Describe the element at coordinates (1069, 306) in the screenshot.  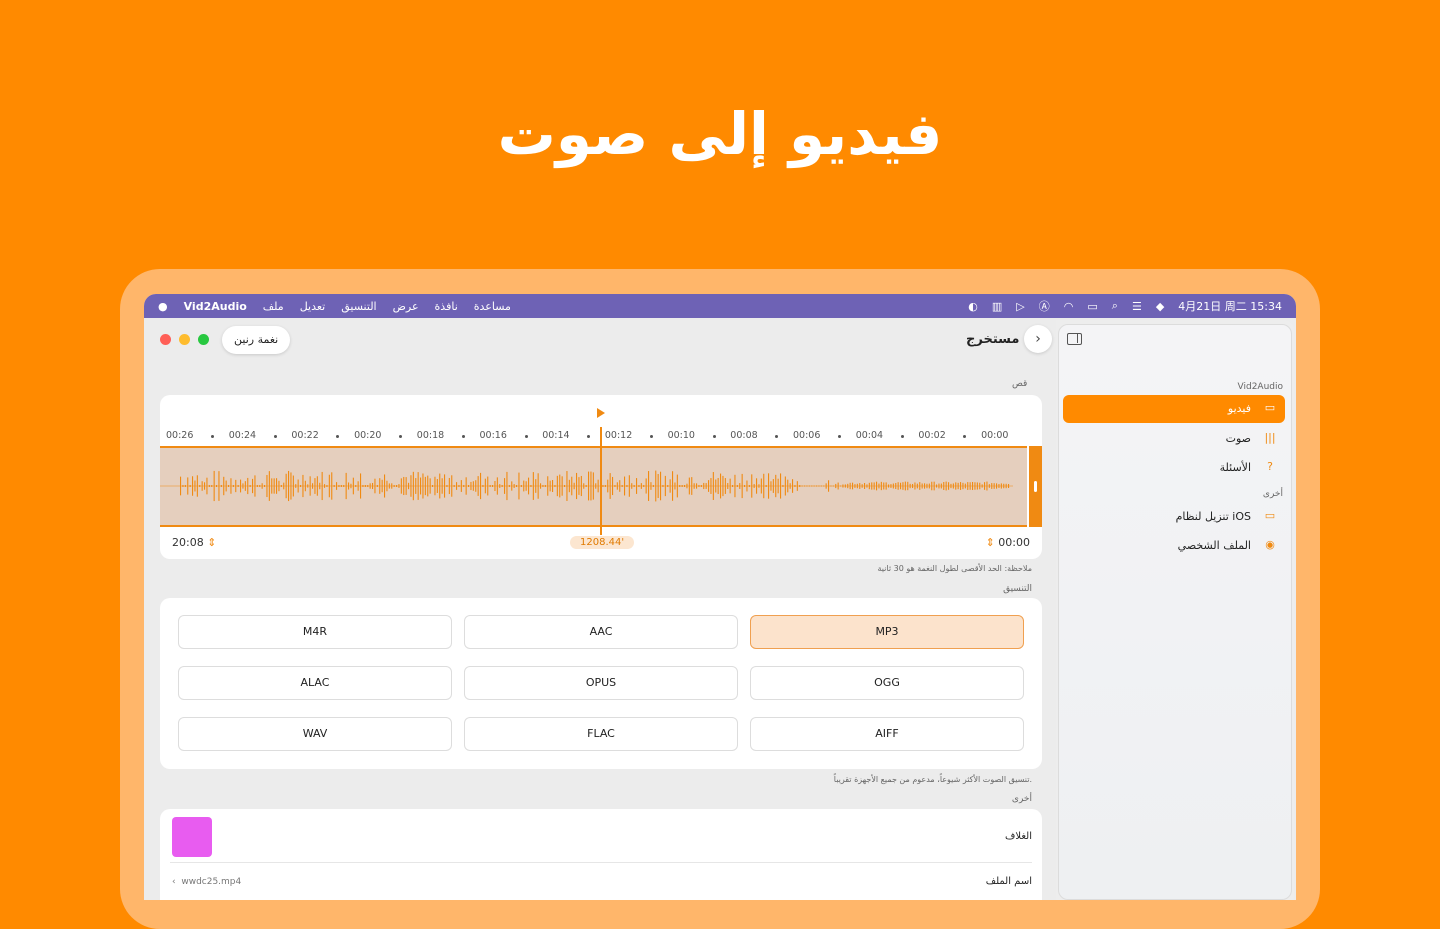
I see `wifi-icon: ◠` at that location.